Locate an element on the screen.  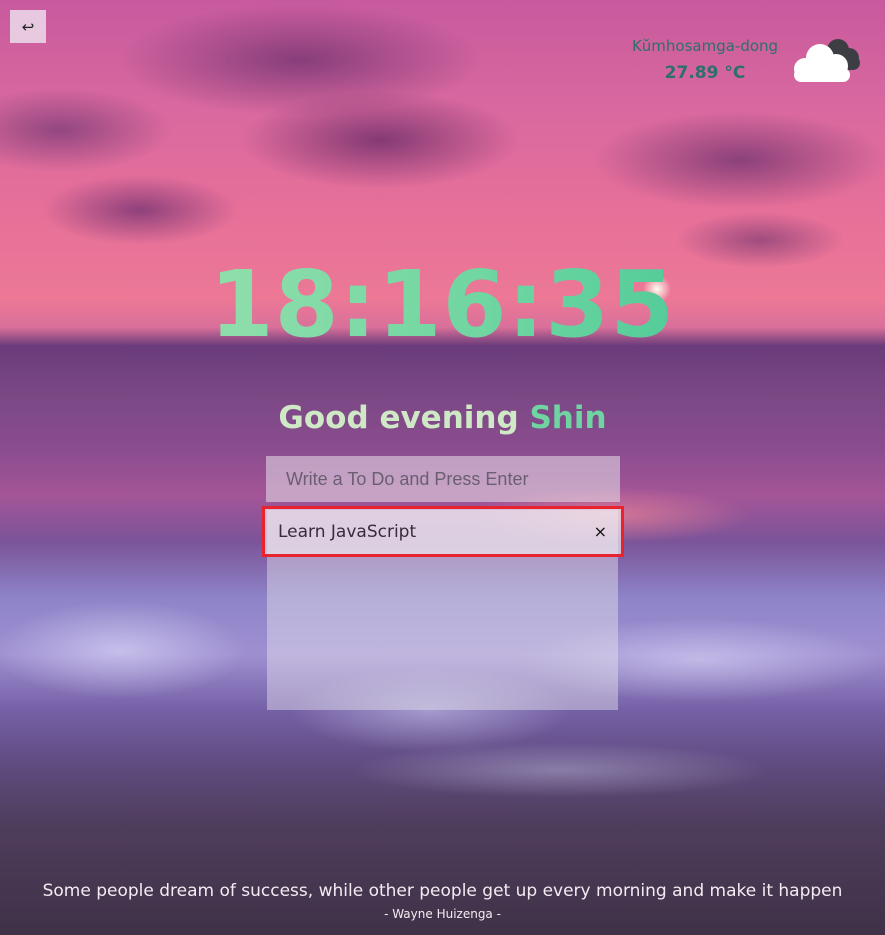
todo-input is located at coordinates (443, 479).